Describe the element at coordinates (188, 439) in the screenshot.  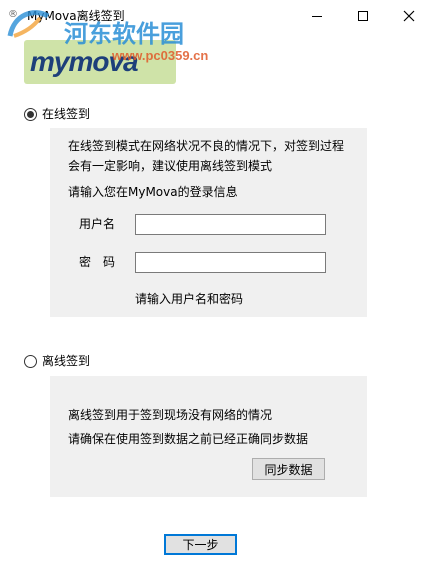
I see `offline-desc-line2: 请确保在使用签到数据之前已经正确同步数据` at that location.